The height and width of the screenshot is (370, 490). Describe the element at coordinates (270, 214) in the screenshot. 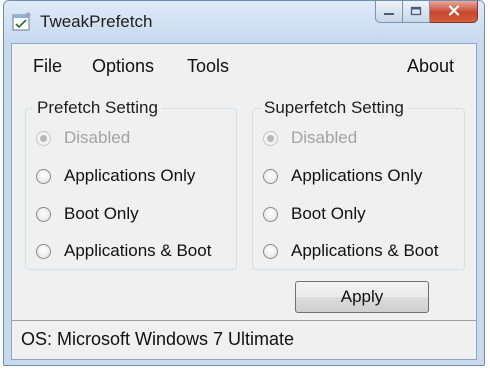

I see `superfetch-boot-only-radio` at that location.